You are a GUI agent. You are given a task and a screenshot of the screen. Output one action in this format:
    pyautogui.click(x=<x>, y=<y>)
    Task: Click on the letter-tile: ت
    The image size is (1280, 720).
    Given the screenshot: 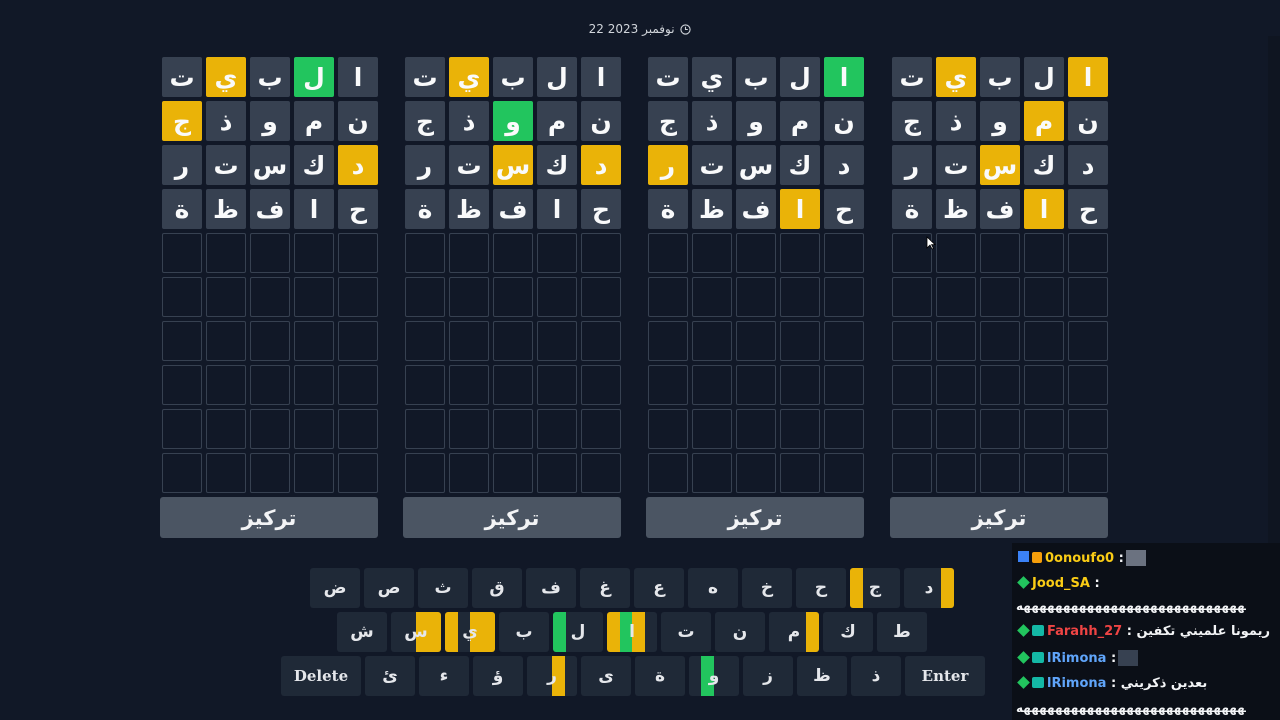 What is the action you would take?
    pyautogui.click(x=469, y=165)
    